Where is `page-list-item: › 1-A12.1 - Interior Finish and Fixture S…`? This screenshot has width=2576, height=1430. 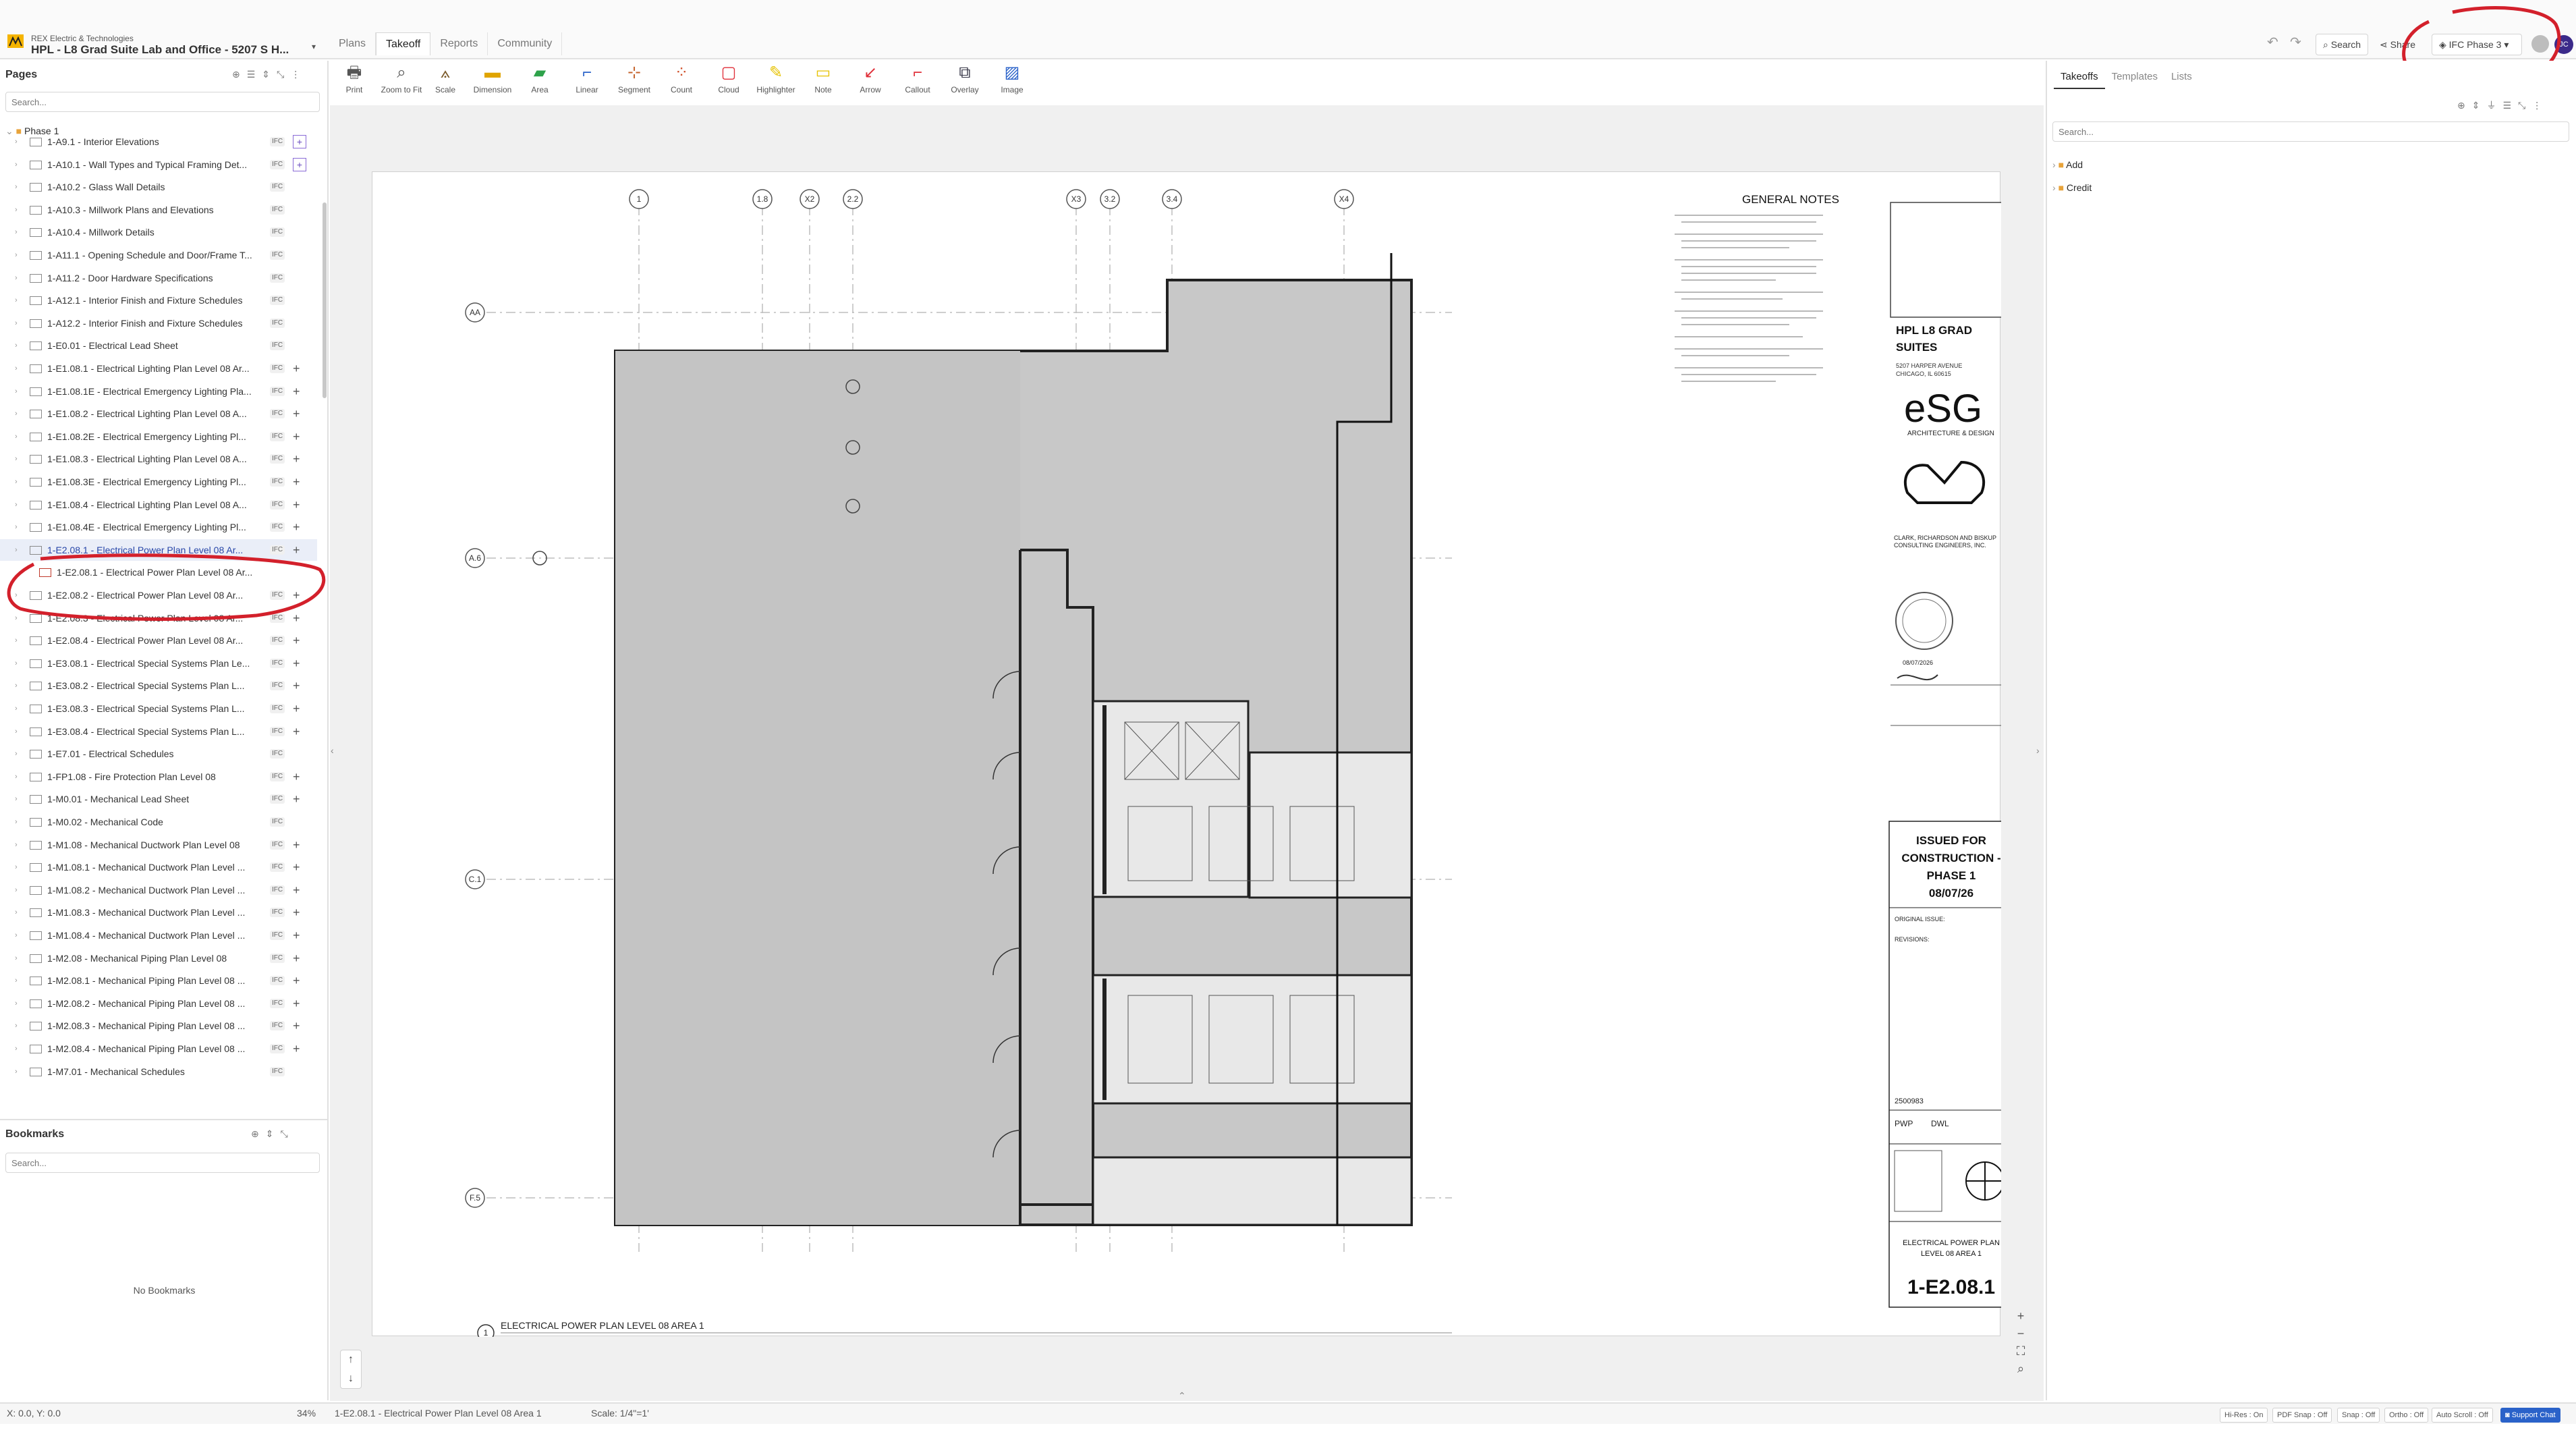 page-list-item: › 1-A12.1 - Interior Finish and Fixture S… is located at coordinates (158, 300).